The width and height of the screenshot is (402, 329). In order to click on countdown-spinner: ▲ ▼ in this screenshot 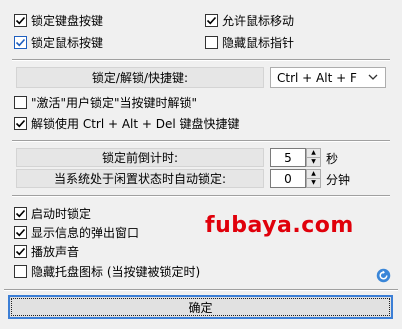, I will do `click(313, 157)`.